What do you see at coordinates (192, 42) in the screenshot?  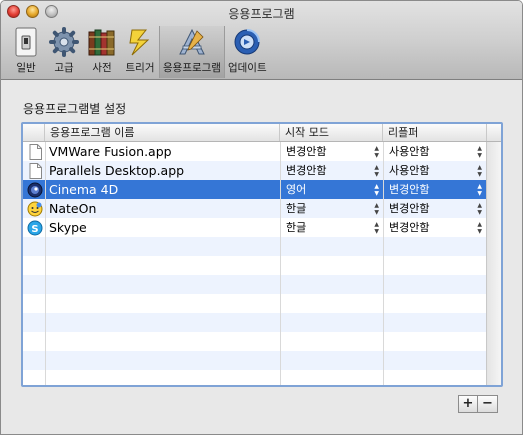 I see `app-tools-icon` at bounding box center [192, 42].